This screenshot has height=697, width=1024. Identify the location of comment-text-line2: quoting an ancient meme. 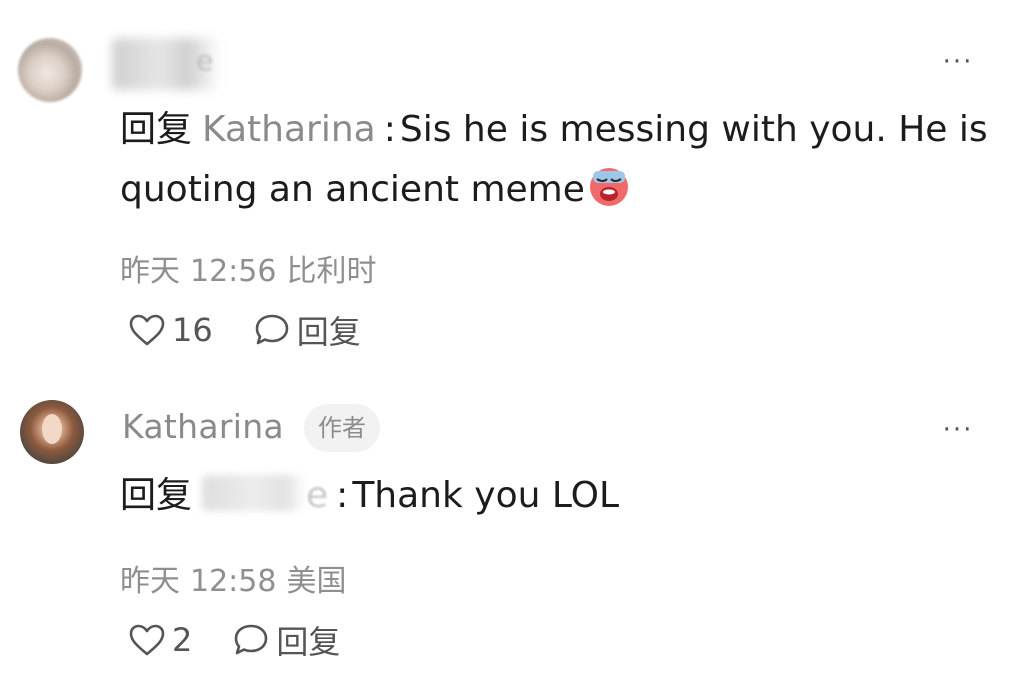
(352, 189).